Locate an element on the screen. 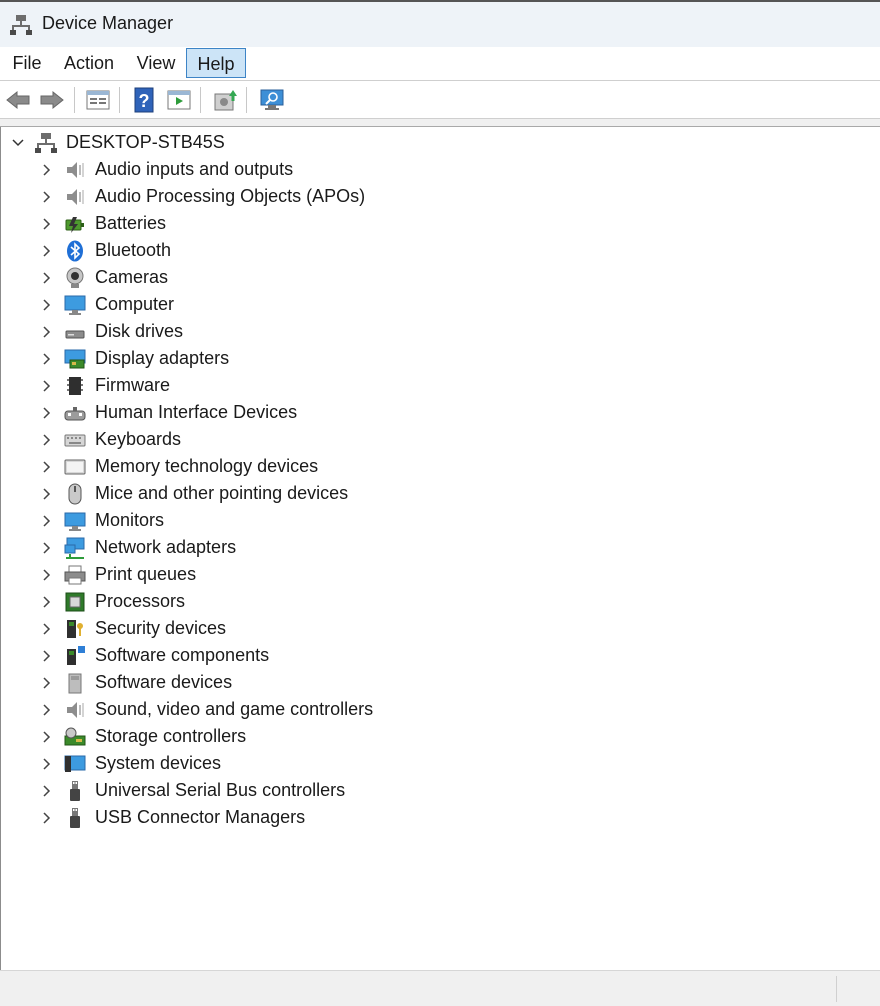  tree-category-item: Mice and other pointing devices is located at coordinates (440, 493).